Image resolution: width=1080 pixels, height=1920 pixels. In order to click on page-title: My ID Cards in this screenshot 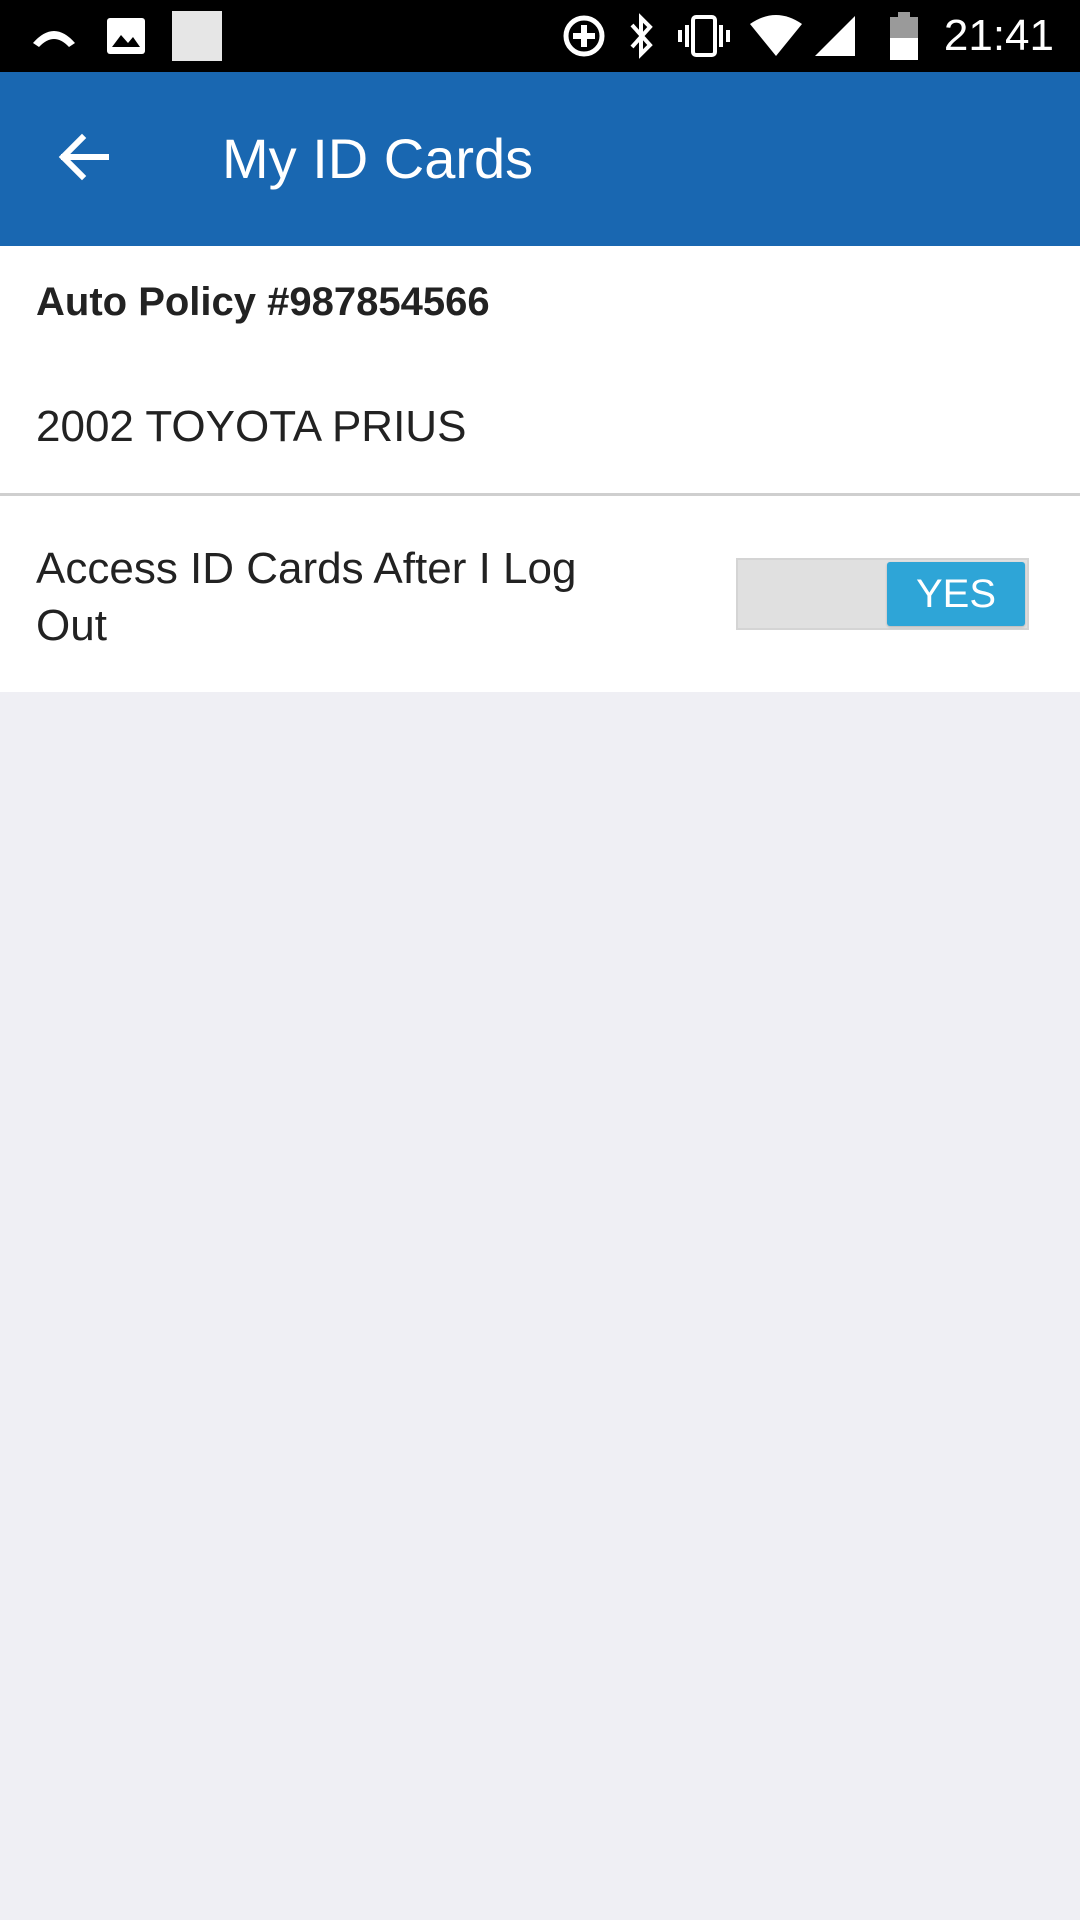, I will do `click(378, 158)`.